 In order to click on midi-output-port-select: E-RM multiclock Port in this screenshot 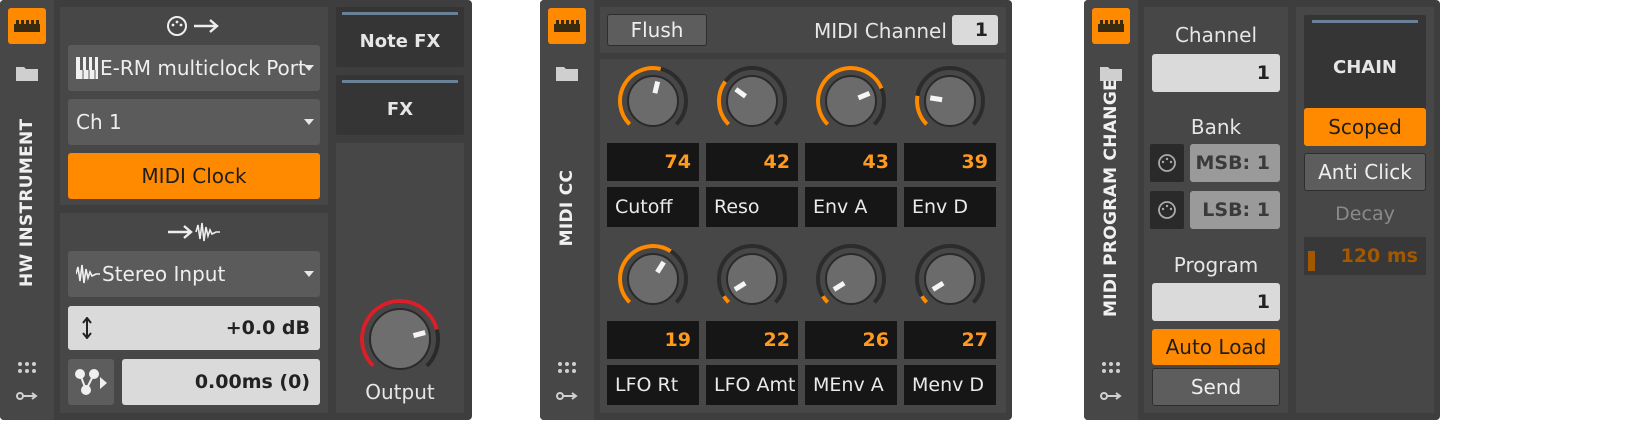, I will do `click(194, 68)`.